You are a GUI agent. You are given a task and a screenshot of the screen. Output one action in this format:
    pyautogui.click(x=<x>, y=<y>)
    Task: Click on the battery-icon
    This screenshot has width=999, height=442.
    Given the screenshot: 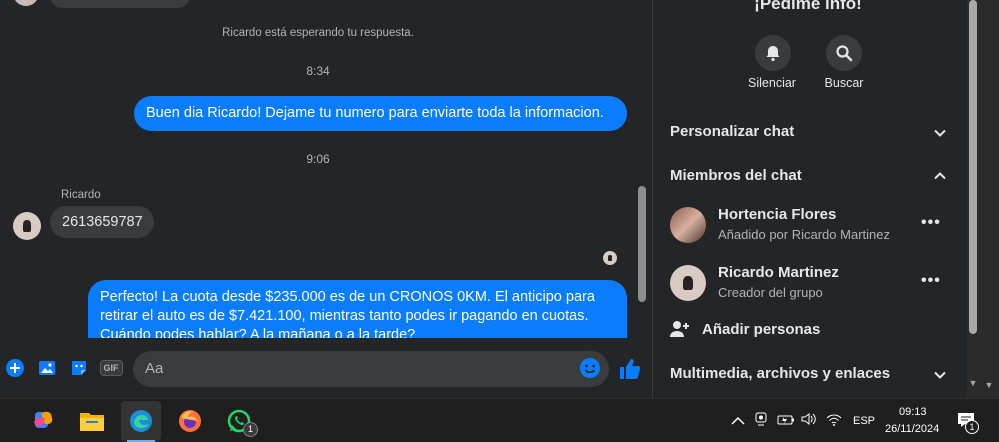 What is the action you would take?
    pyautogui.click(x=786, y=422)
    